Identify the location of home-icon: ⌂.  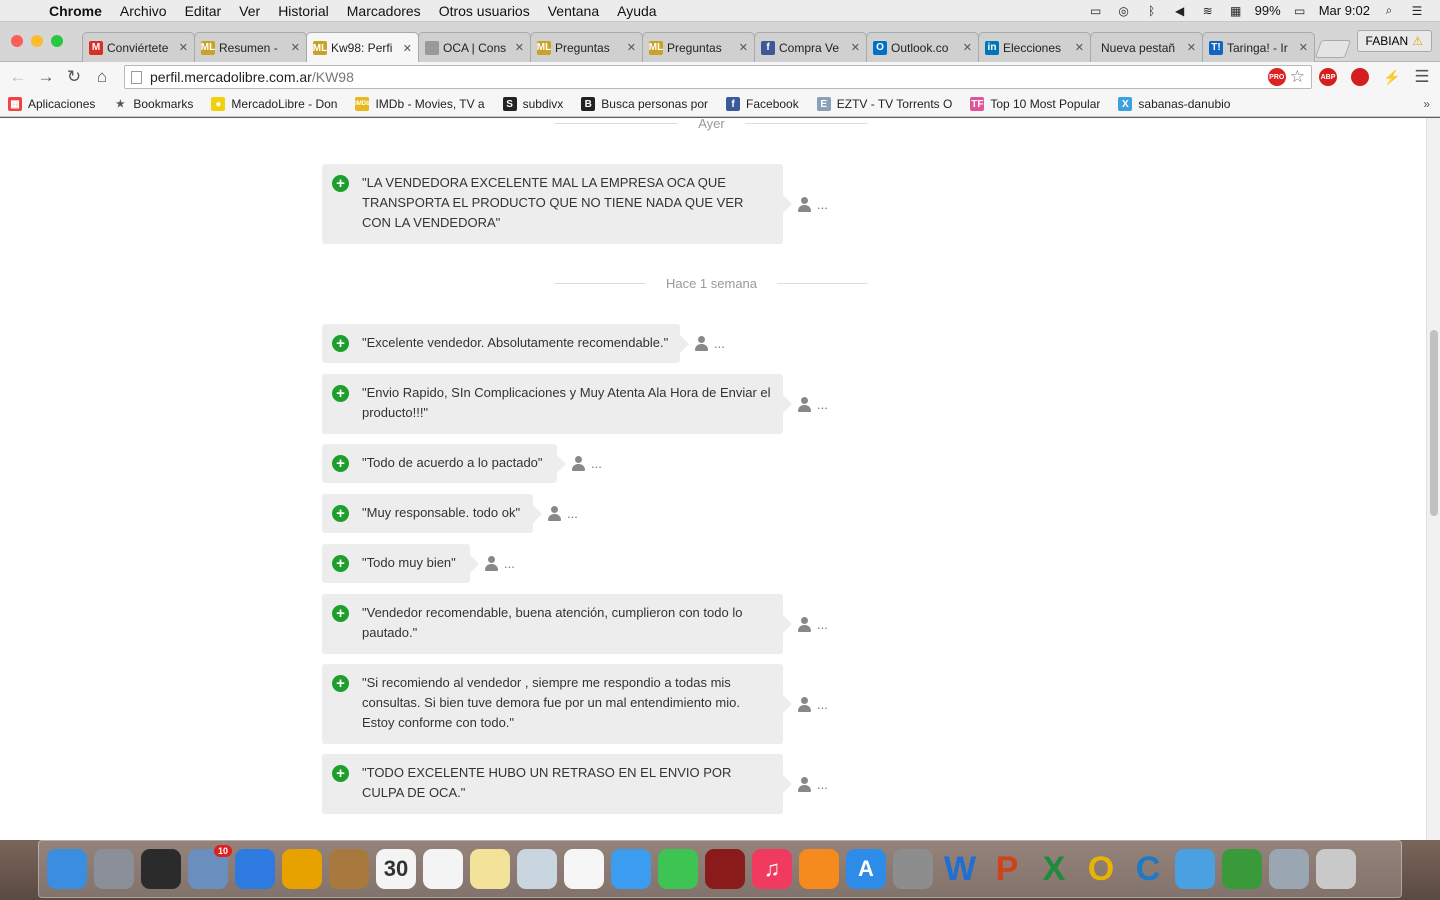
(102, 77).